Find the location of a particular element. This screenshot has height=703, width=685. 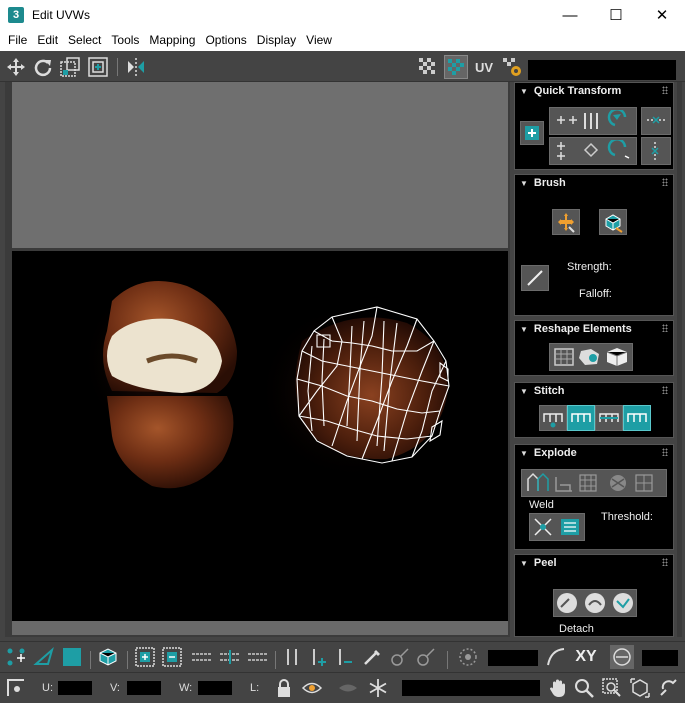

align-vertical-icon is located at coordinates (593, 151).